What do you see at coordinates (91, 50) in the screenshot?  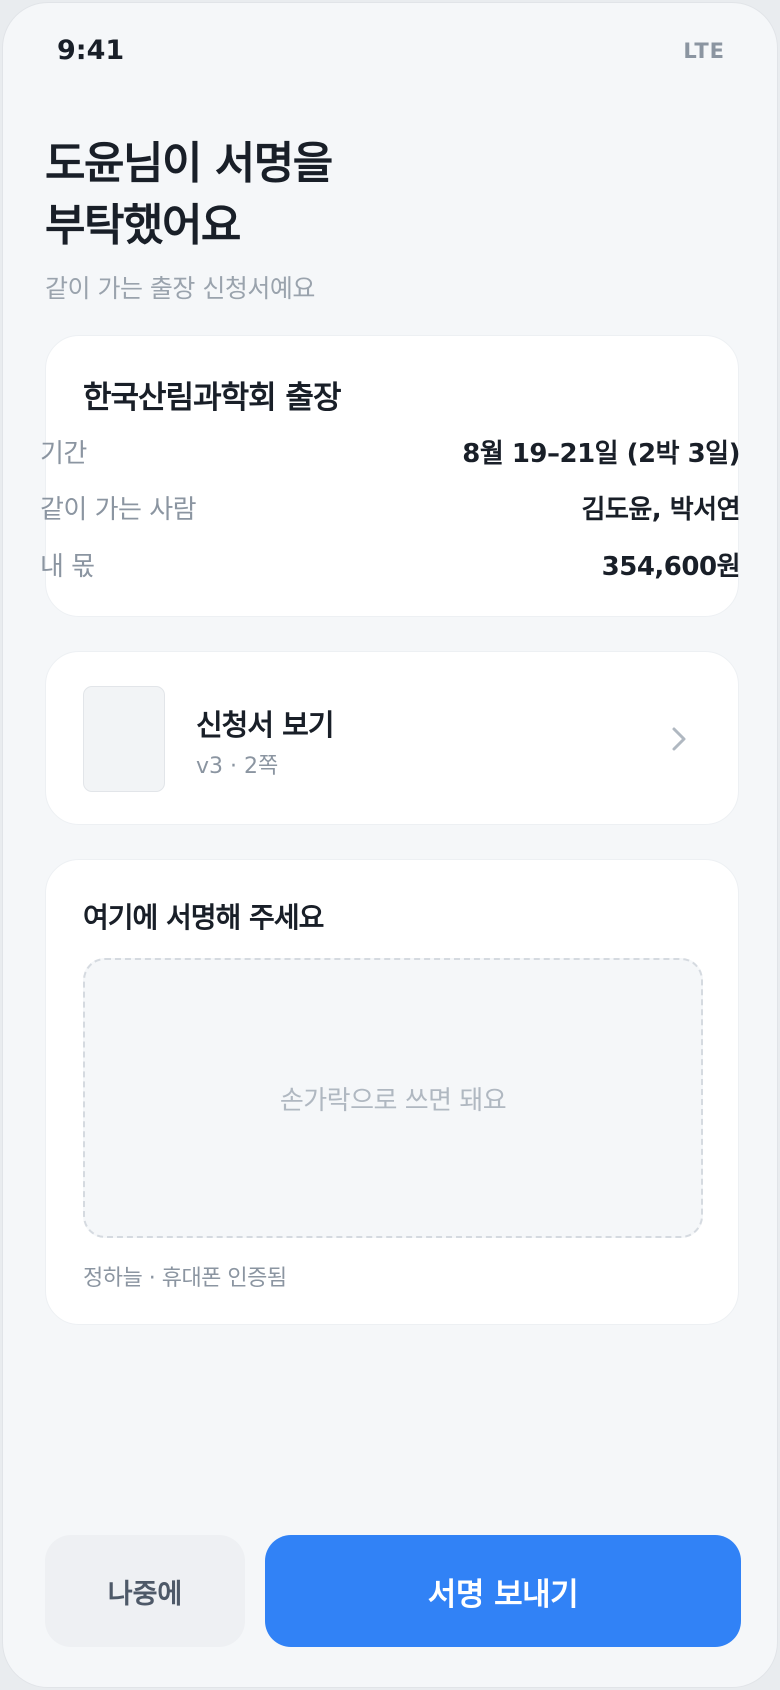 I see `status-time: 9:41` at bounding box center [91, 50].